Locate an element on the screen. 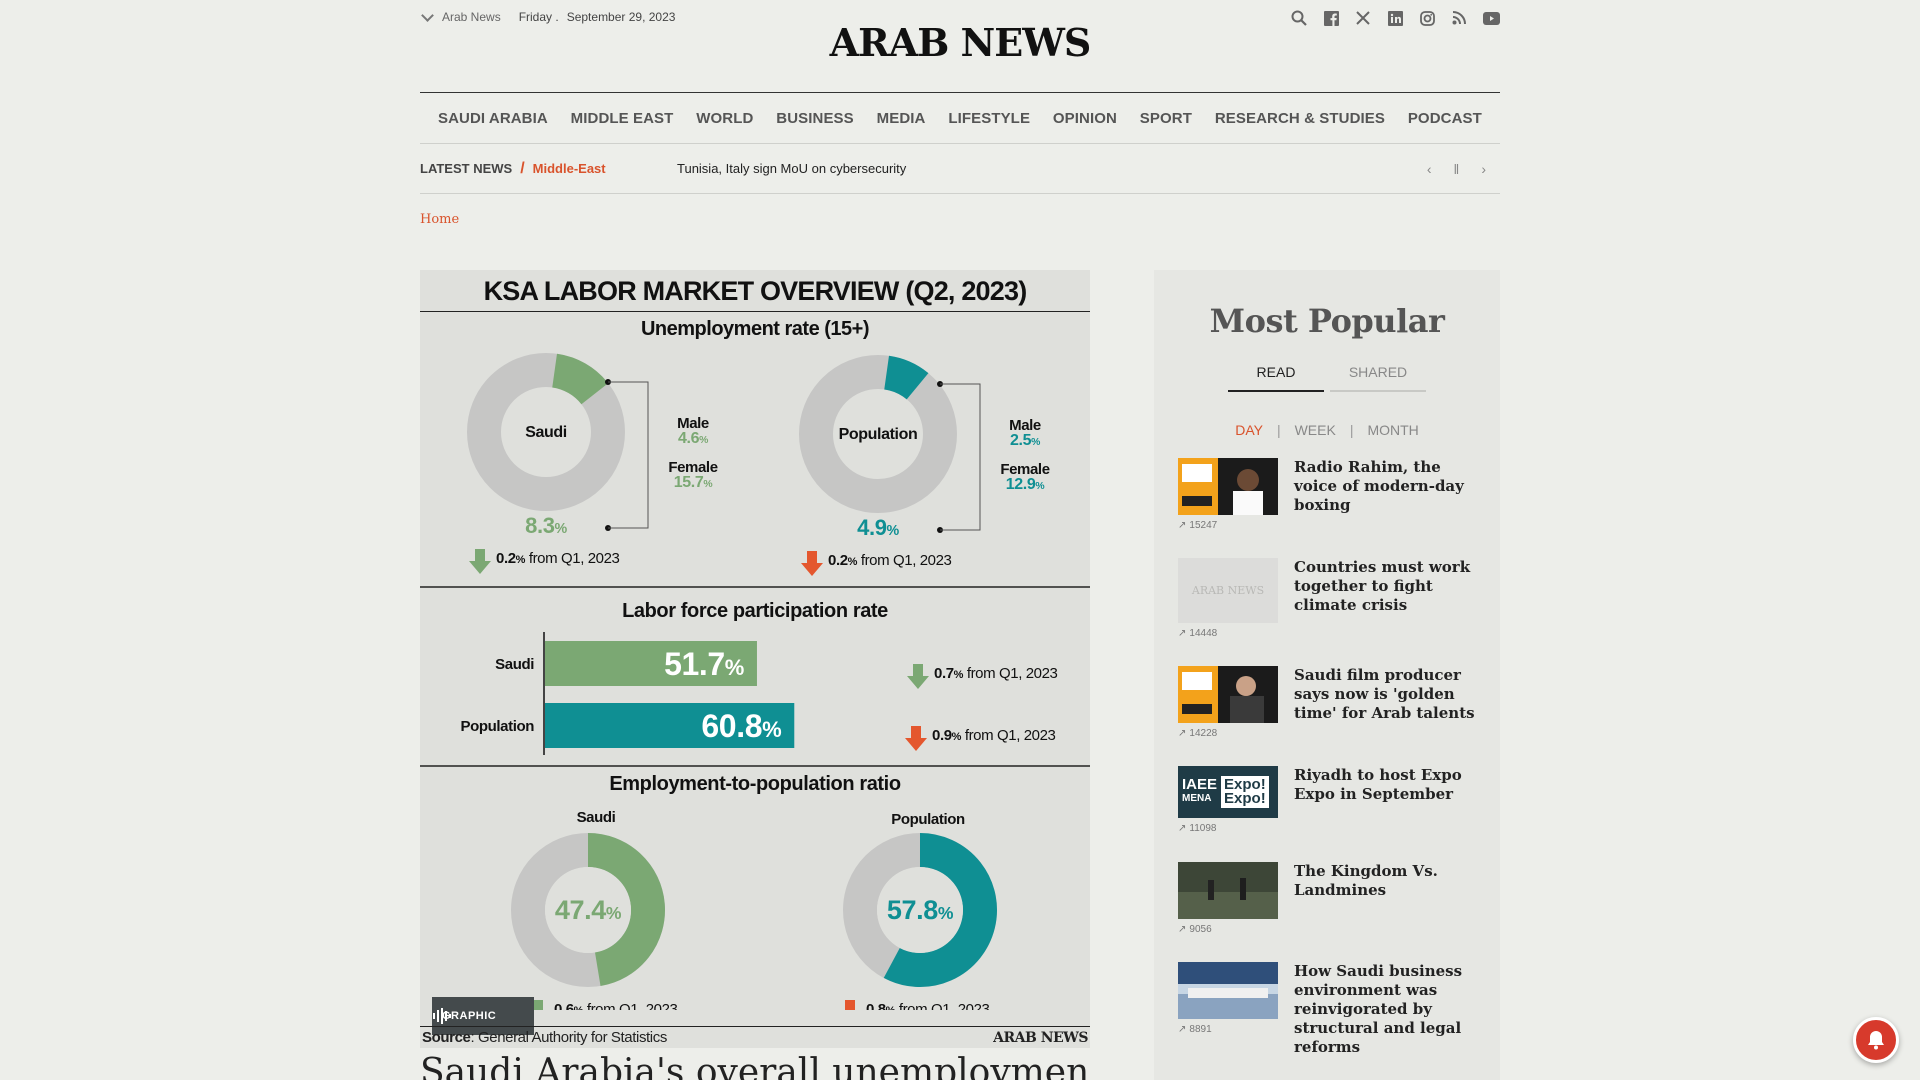 The image size is (1920, 1080). chevron-down-icon is located at coordinates (427, 15).